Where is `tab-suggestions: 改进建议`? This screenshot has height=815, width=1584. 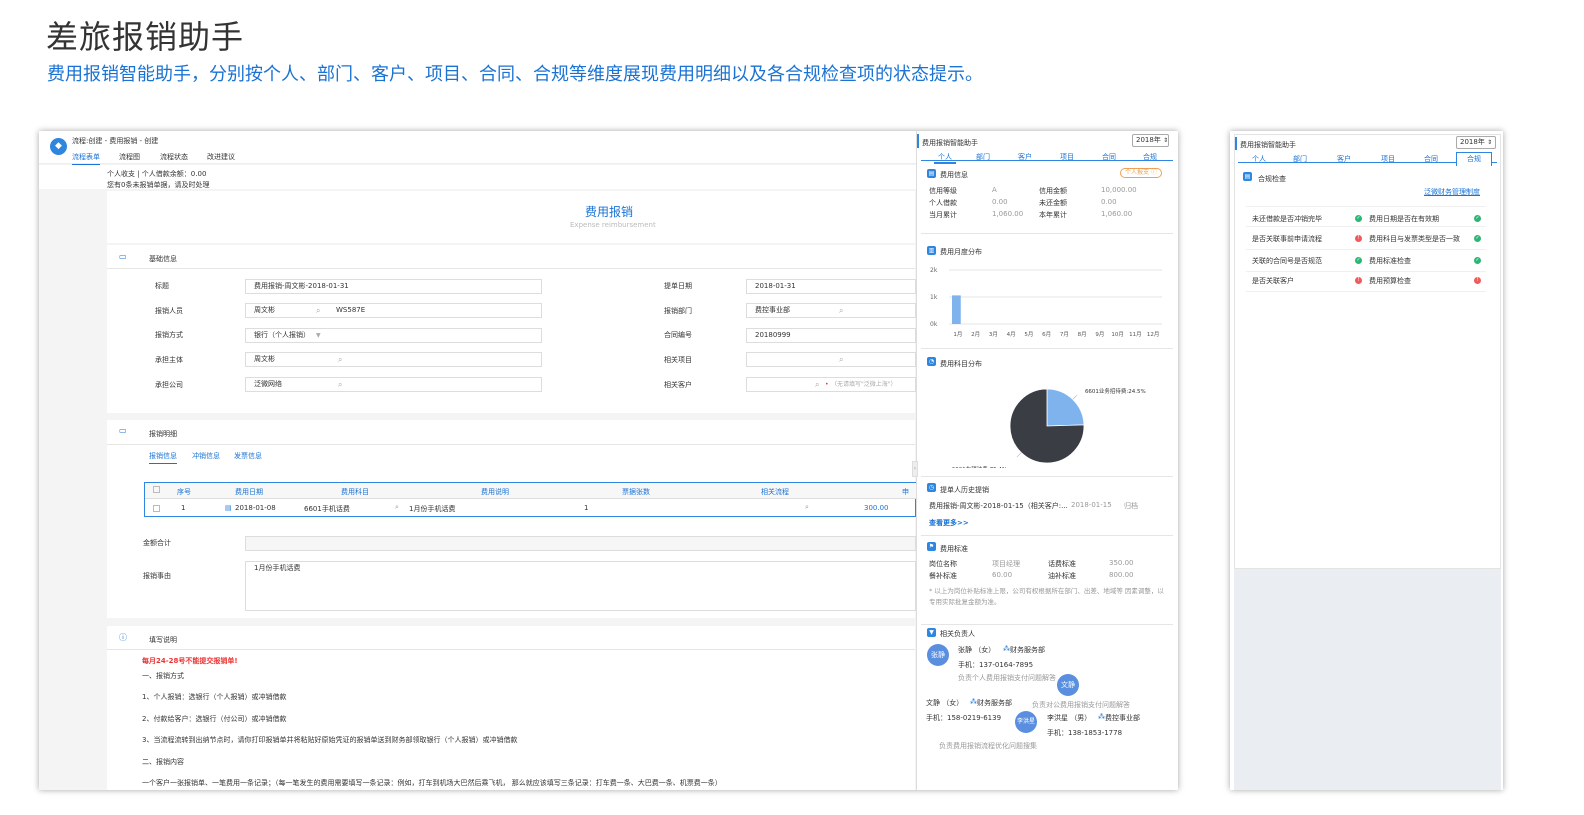
tab-suggestions: 改进建议 is located at coordinates (221, 157).